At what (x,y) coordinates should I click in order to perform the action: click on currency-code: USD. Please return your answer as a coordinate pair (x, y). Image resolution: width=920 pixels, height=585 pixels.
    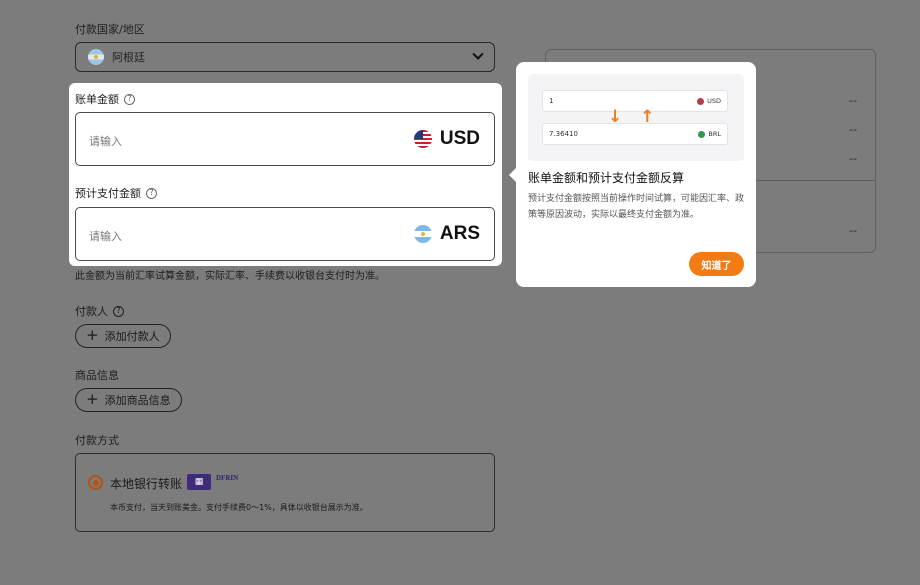
    Looking at the image, I should click on (459, 138).